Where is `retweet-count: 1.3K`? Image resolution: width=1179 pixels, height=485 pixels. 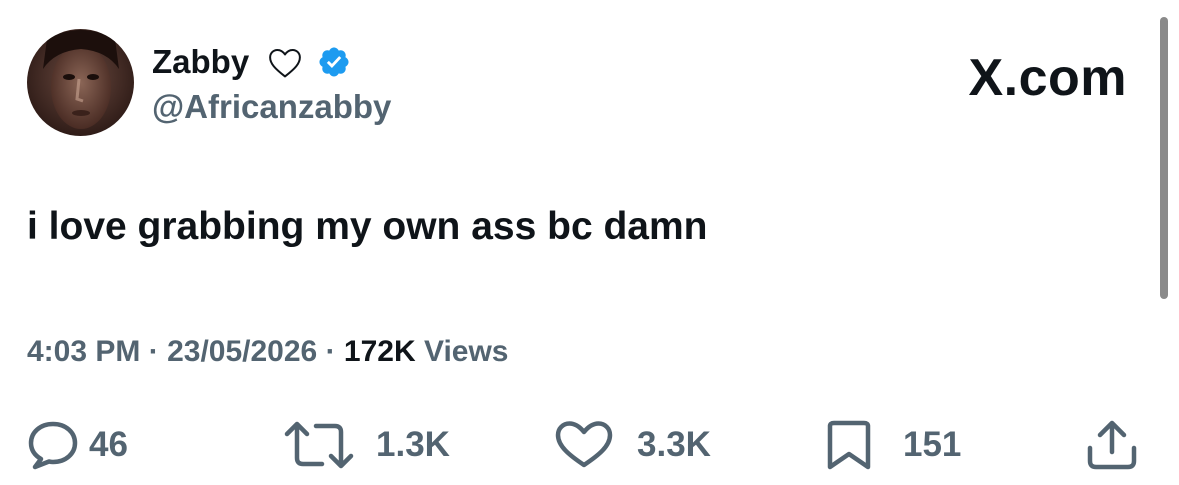 retweet-count: 1.3K is located at coordinates (413, 444).